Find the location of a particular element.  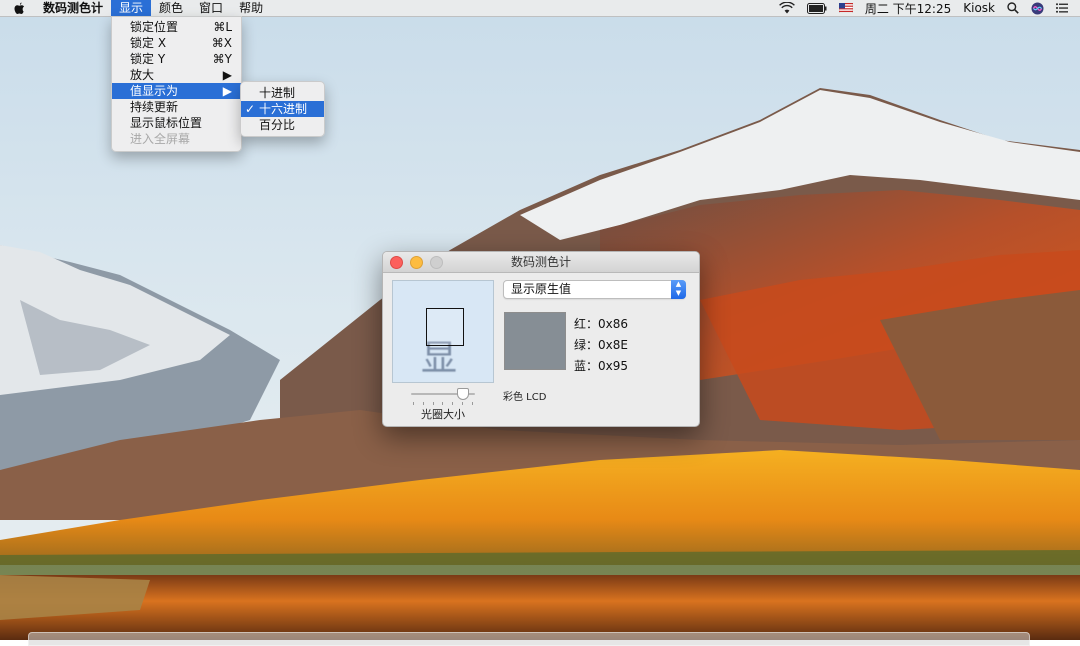

menu-item-label: 放大 is located at coordinates (142, 75).